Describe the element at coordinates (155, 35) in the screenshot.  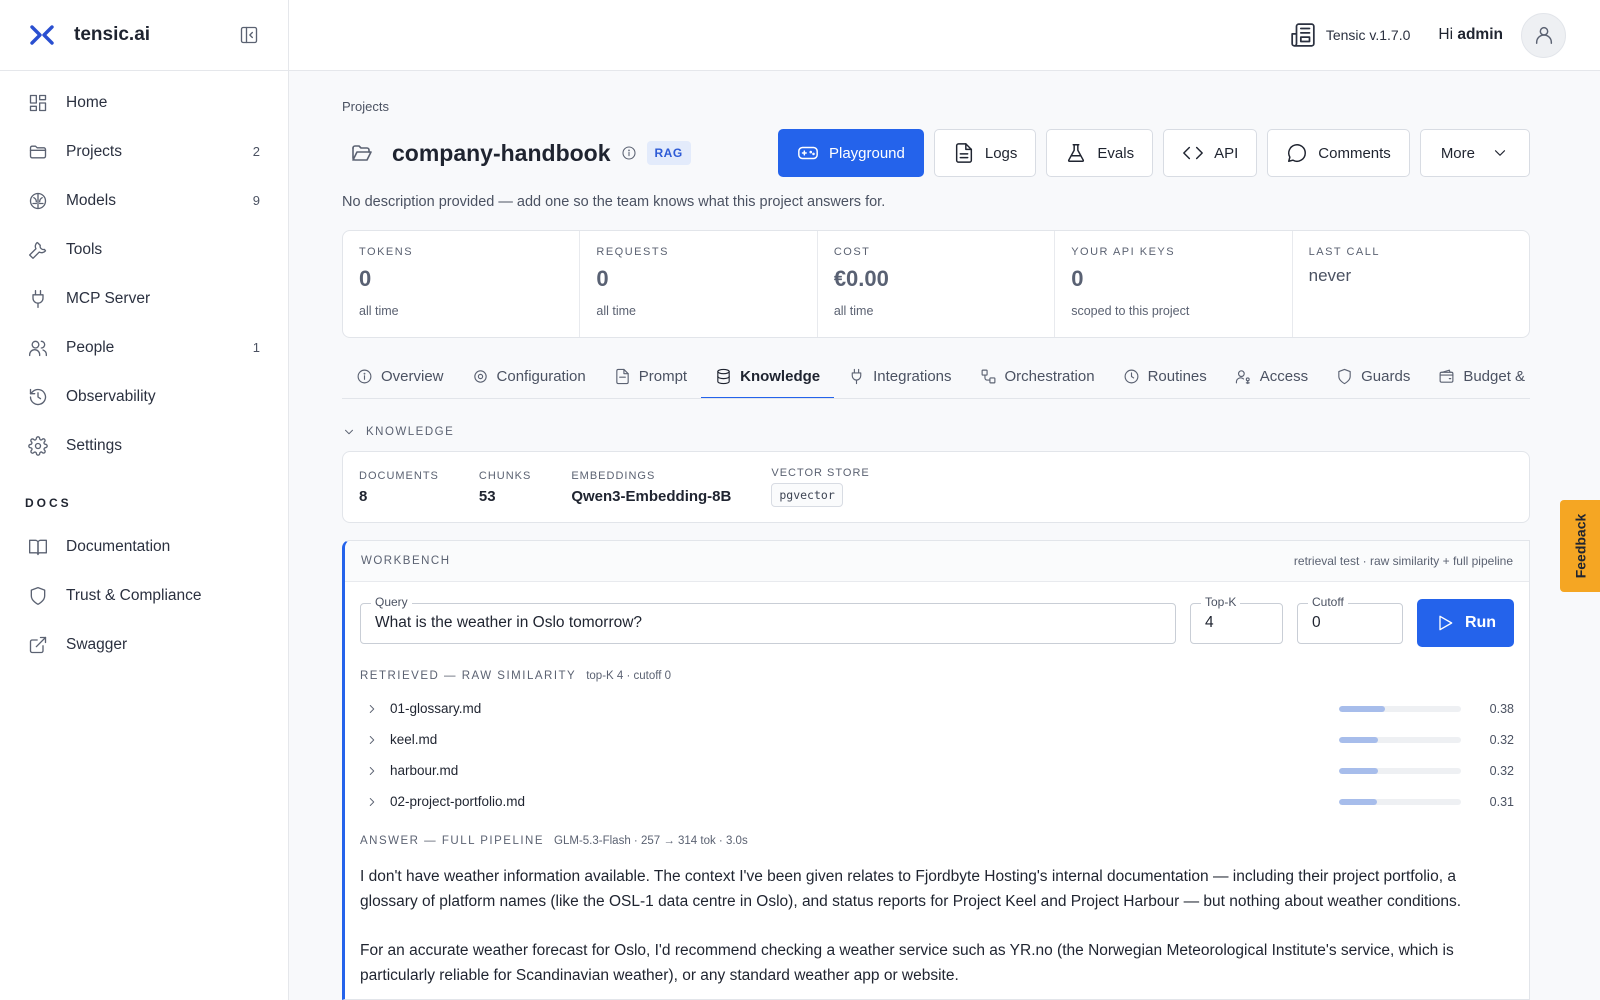
I see `brand-name: tensic.ai` at that location.